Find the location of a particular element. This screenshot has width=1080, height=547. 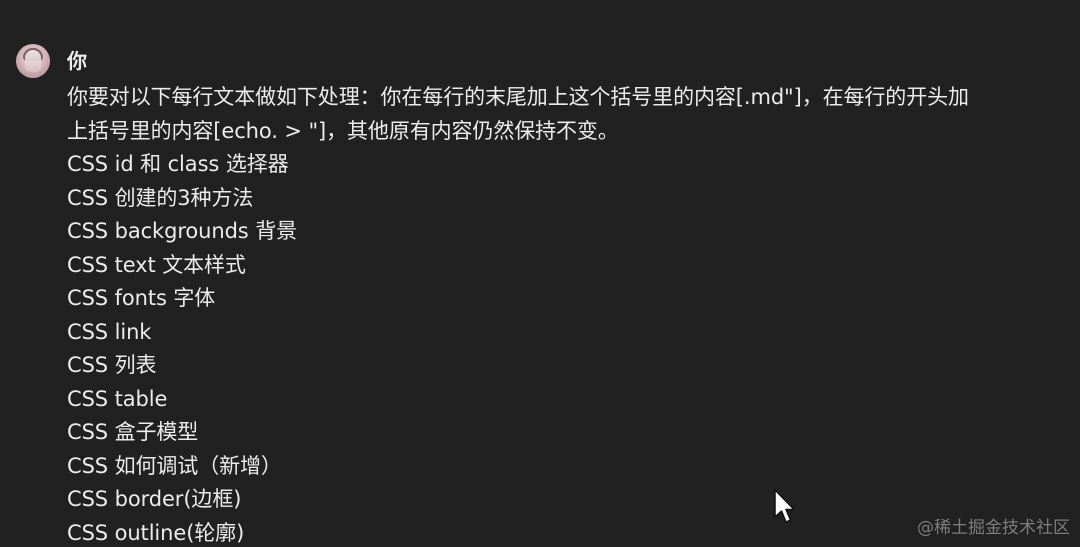

avatar-figure is located at coordinates (33, 61).